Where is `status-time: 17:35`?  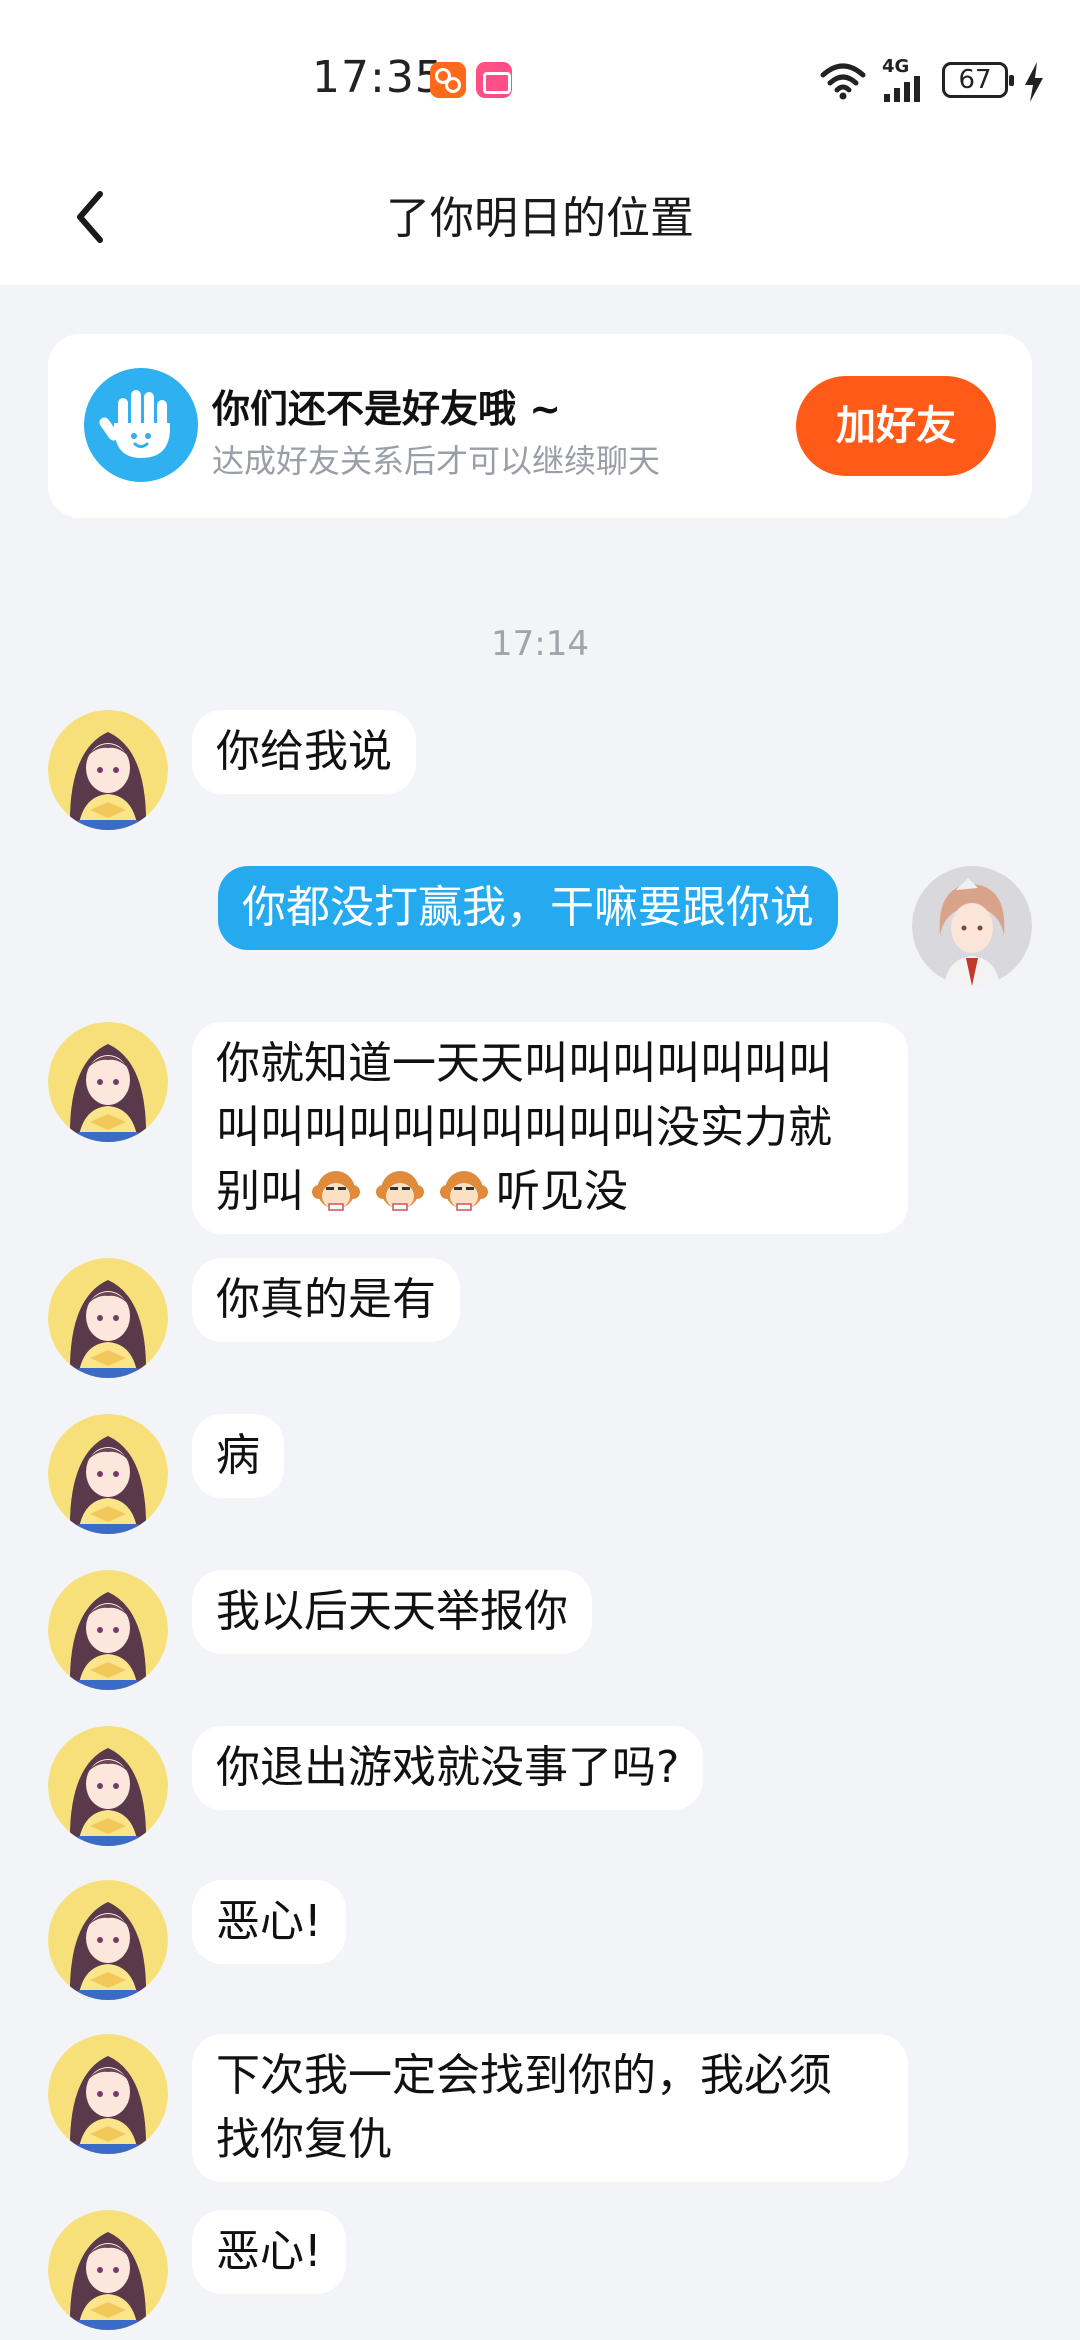 status-time: 17:35 is located at coordinates (378, 77).